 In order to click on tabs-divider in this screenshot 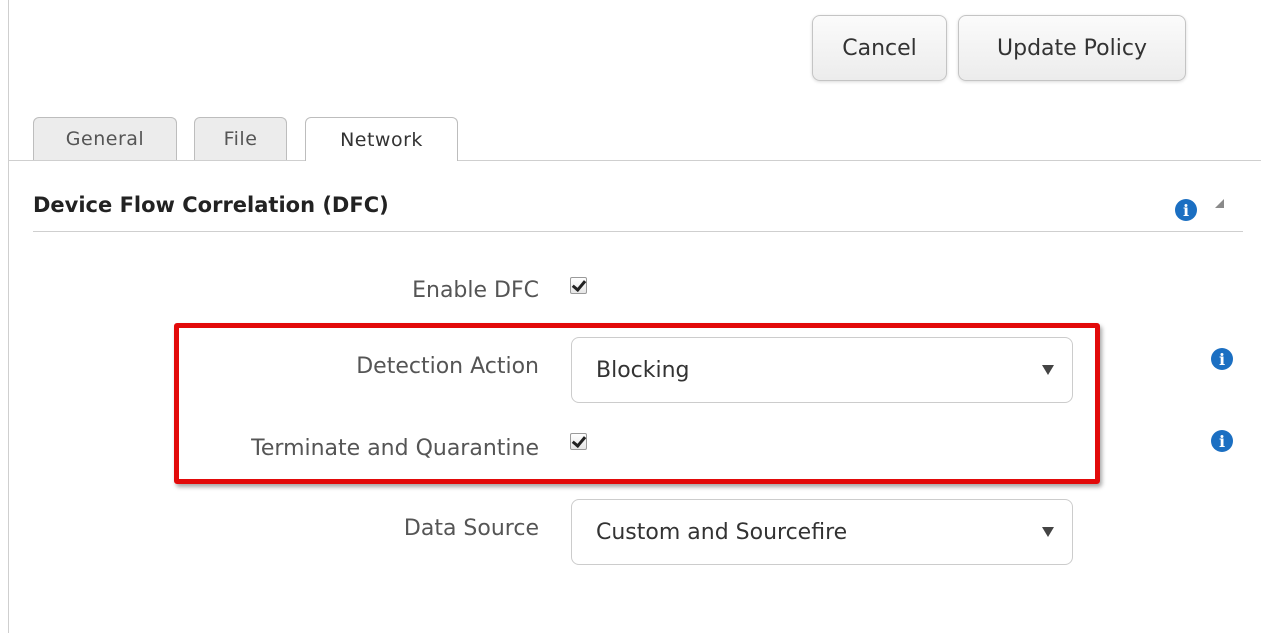, I will do `click(634, 160)`.